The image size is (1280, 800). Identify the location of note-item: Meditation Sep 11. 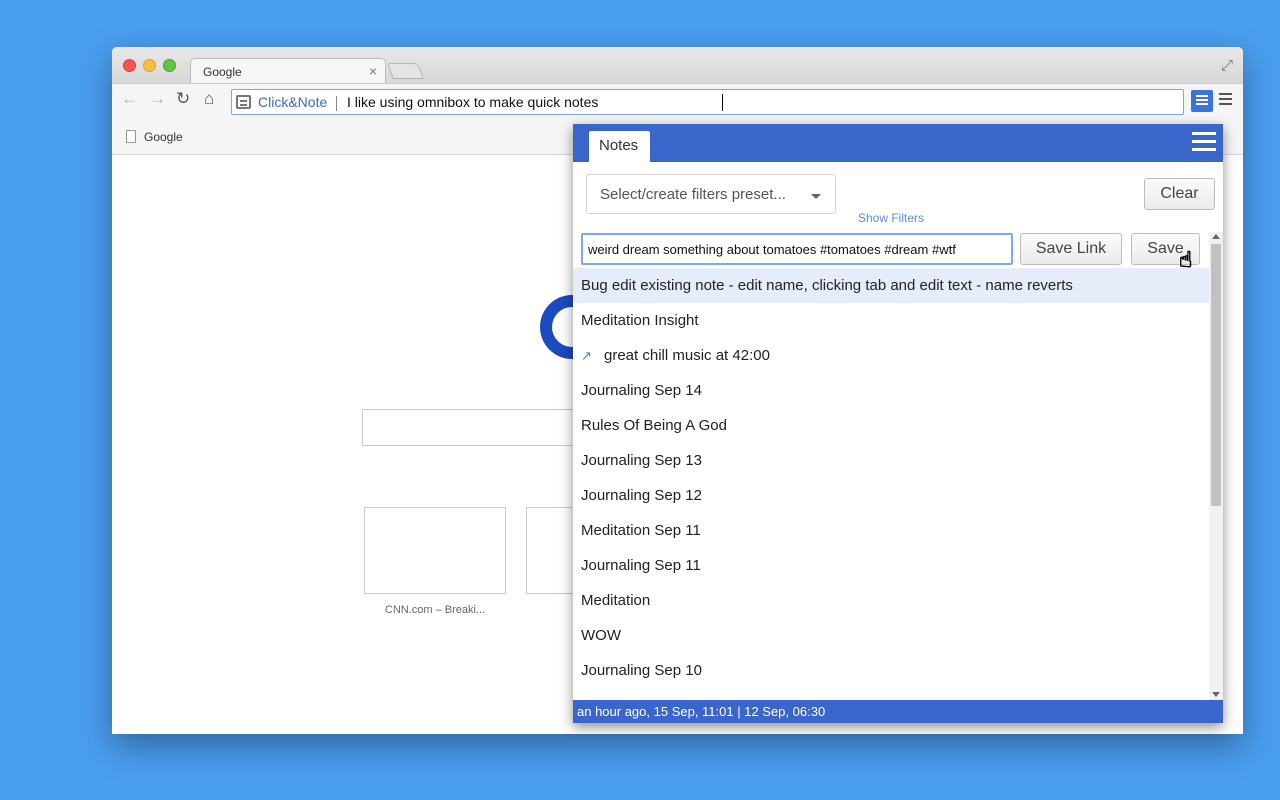
(891, 530).